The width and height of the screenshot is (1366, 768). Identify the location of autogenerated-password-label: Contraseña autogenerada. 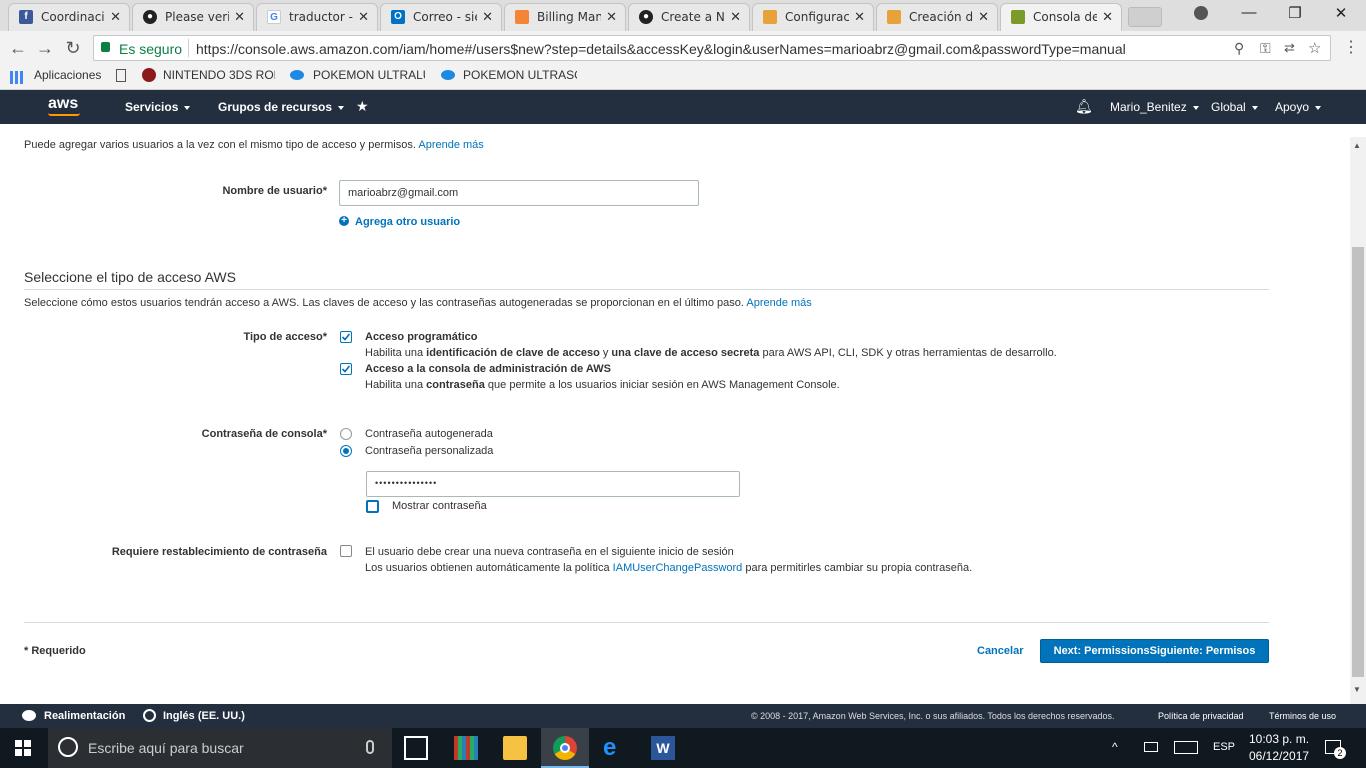
(429, 434).